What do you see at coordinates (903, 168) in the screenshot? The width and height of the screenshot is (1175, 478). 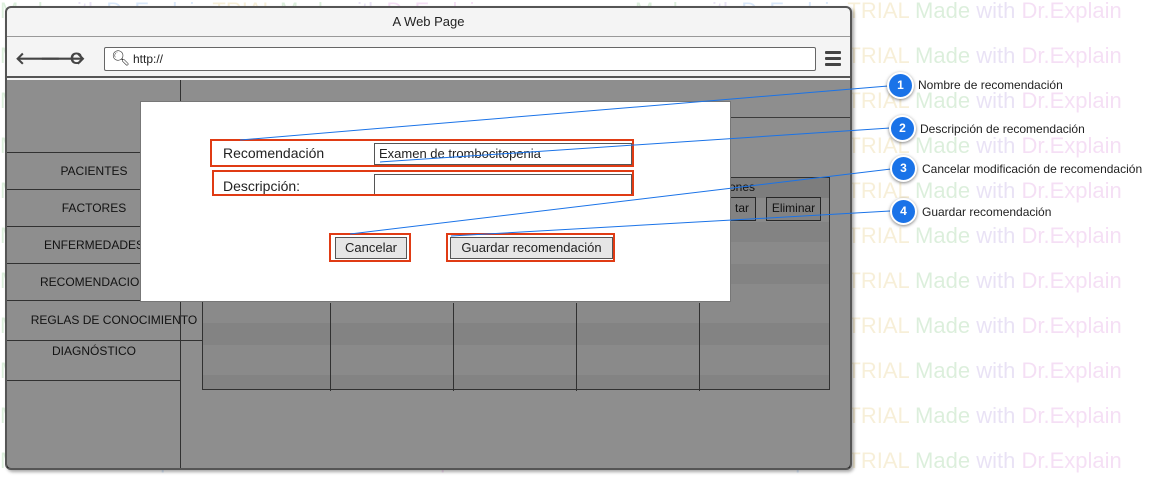 I see `callout-badge-3: 3` at bounding box center [903, 168].